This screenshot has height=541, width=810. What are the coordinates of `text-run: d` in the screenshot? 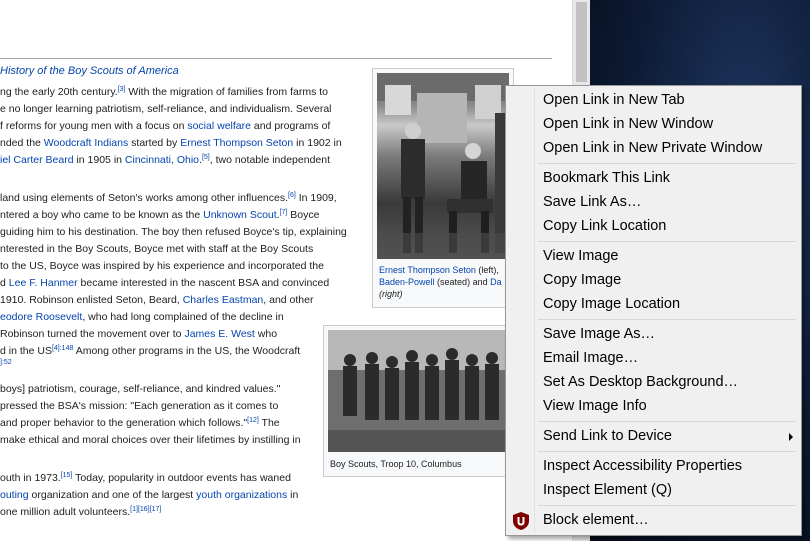 It's located at (4, 283).